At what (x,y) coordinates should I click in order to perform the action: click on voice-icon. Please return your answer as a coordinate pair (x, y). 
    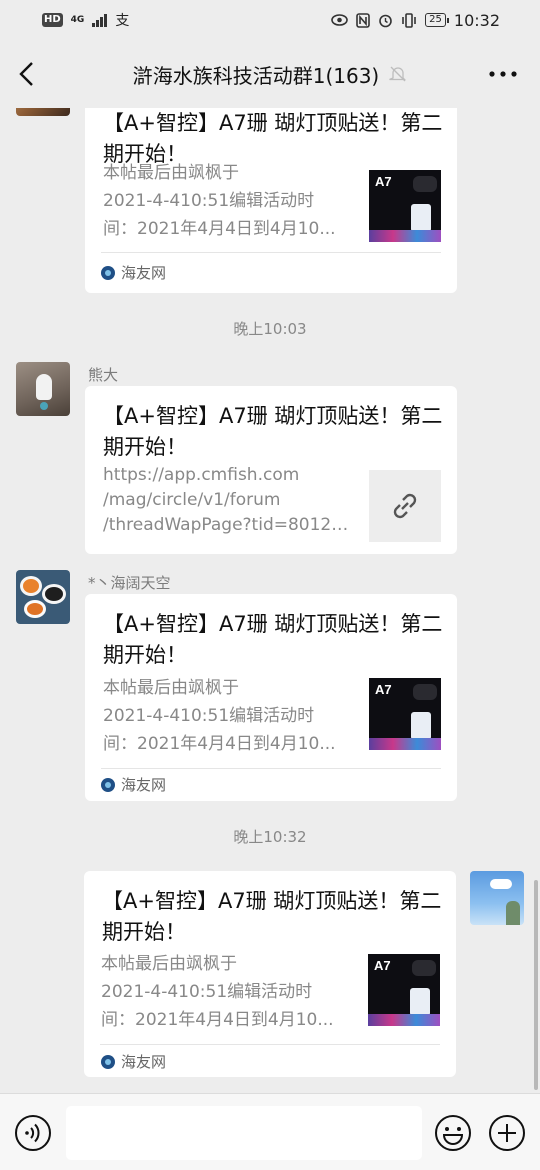
    Looking at the image, I should click on (33, 1133).